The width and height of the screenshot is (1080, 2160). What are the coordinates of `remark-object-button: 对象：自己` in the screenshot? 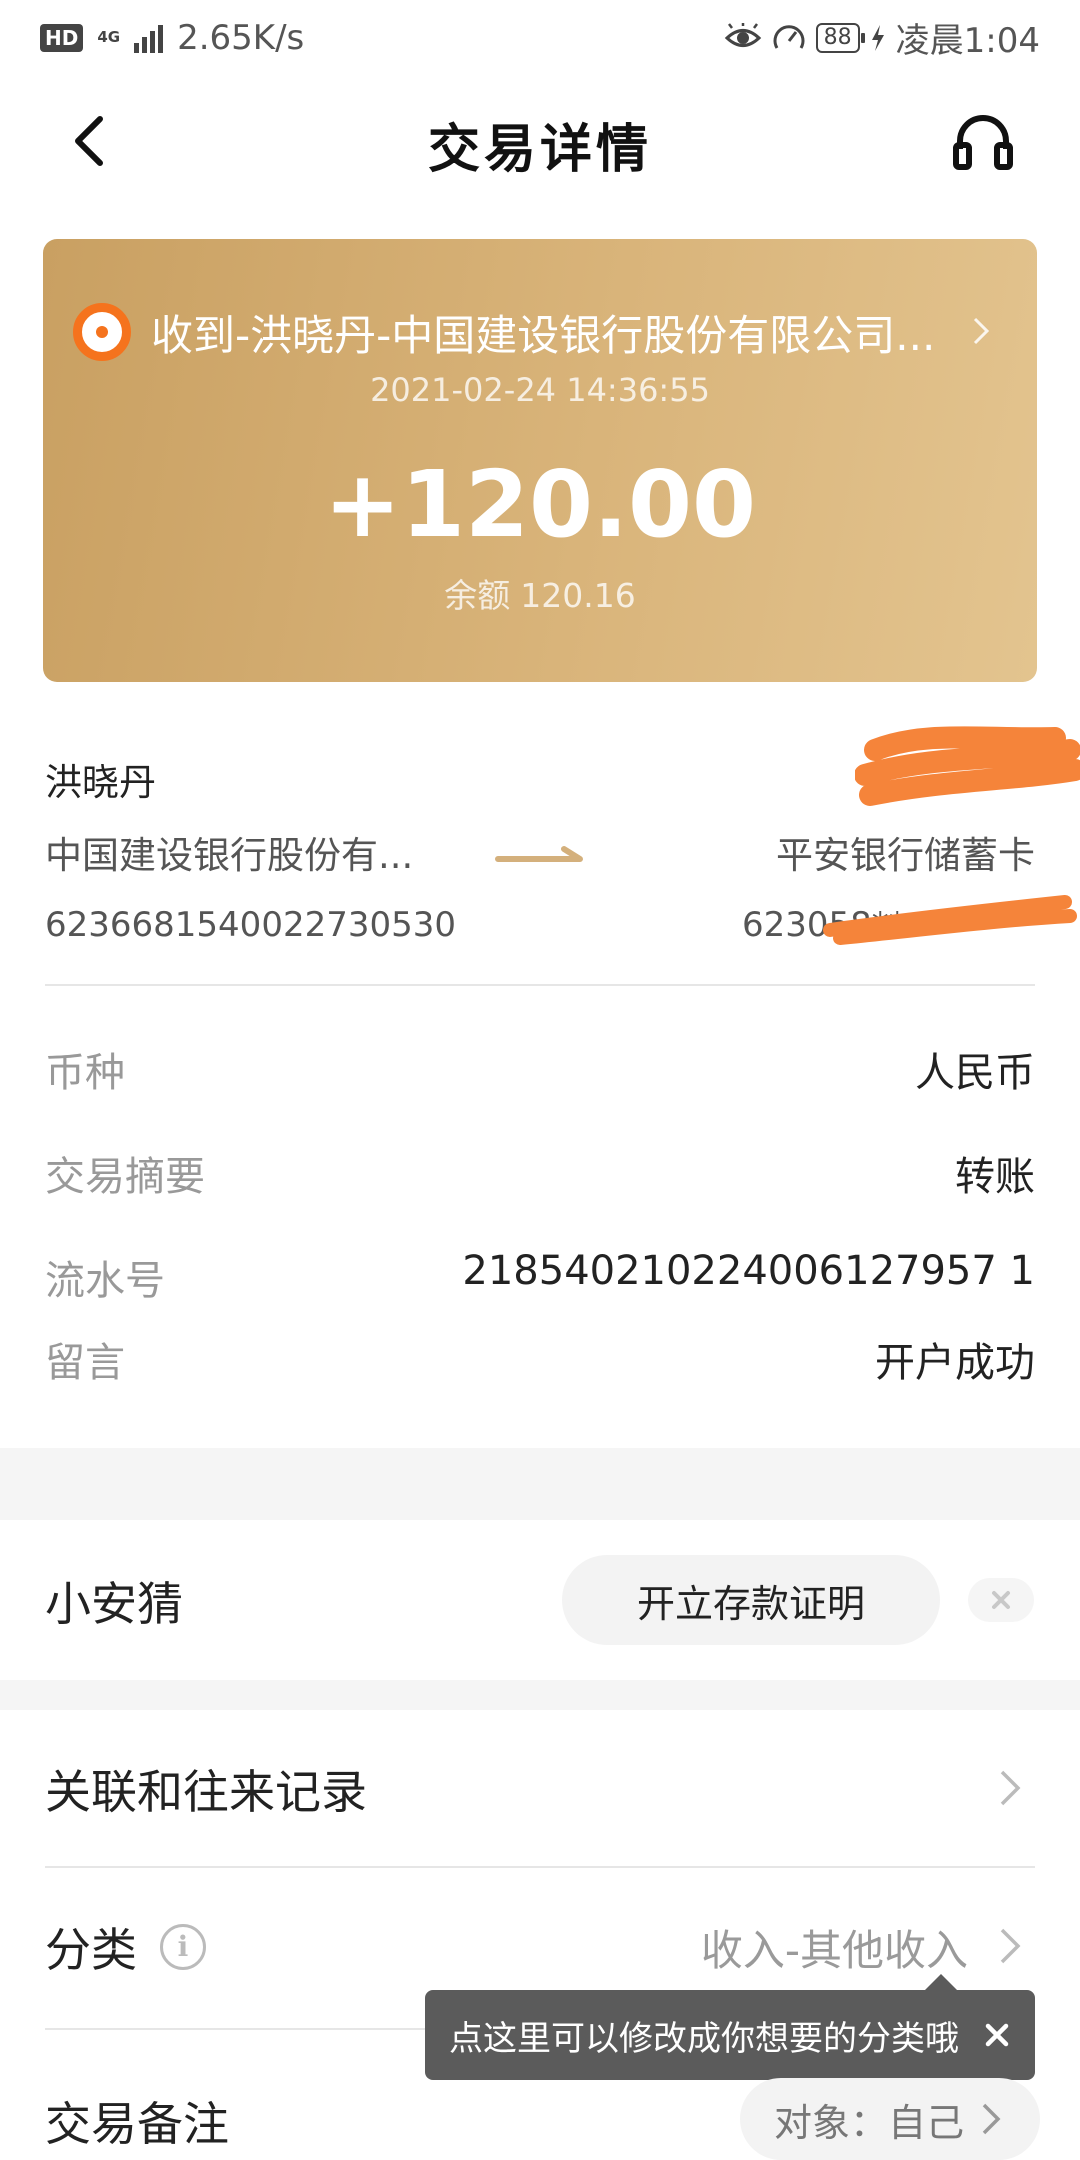 It's located at (890, 2119).